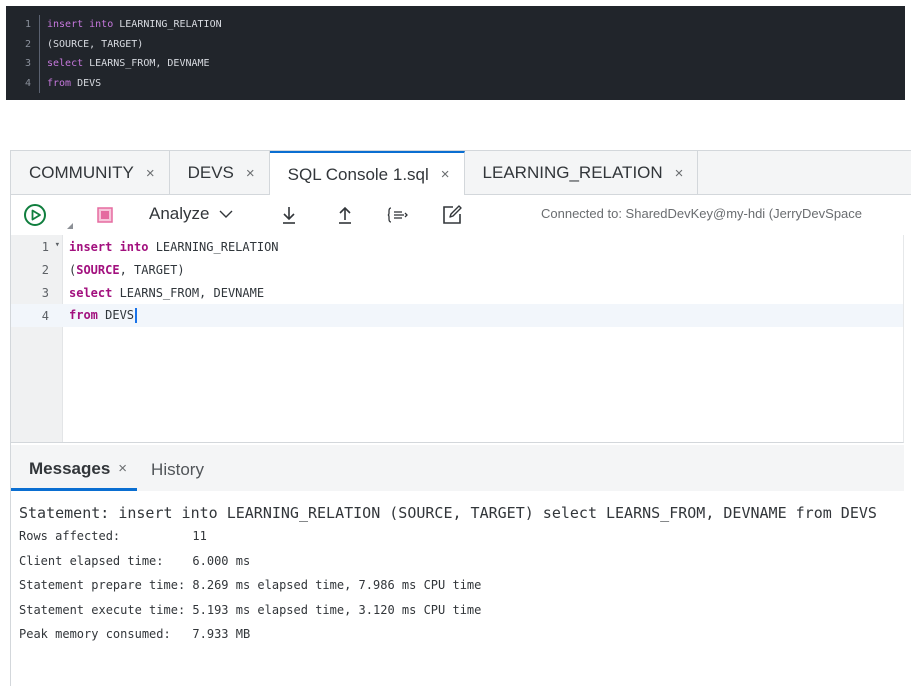  What do you see at coordinates (455, 25) in the screenshot?
I see `snippet-line: 1 insert into LEARNING_RELATION` at bounding box center [455, 25].